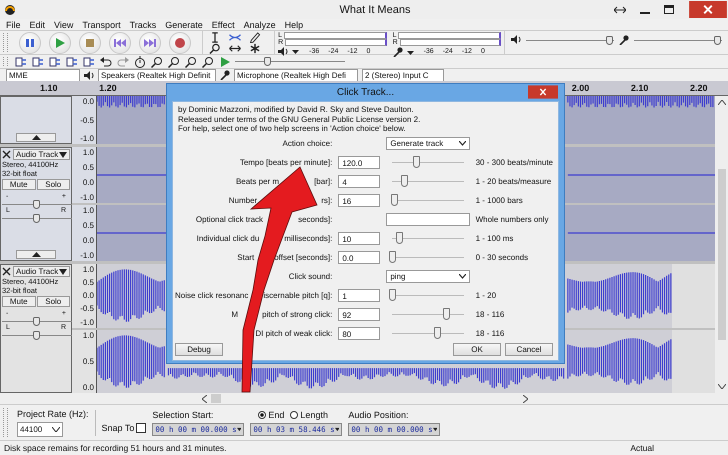  Describe the element at coordinates (642, 448) in the screenshot. I see `actual-rate-label: Actual` at that location.